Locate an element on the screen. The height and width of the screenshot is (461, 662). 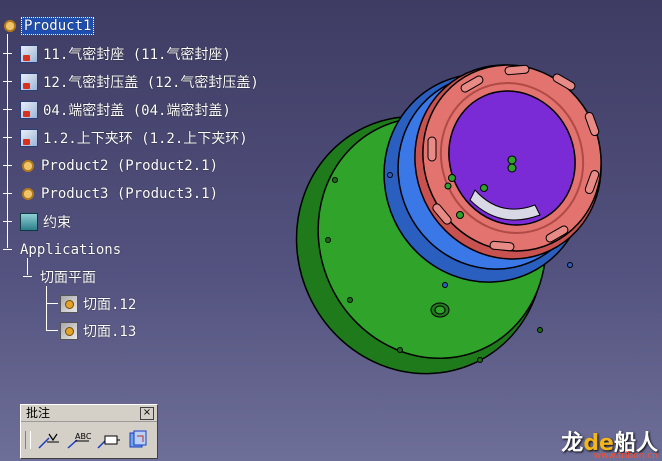
watermark-url: www.tribon.cn is located at coordinates (625, 456).